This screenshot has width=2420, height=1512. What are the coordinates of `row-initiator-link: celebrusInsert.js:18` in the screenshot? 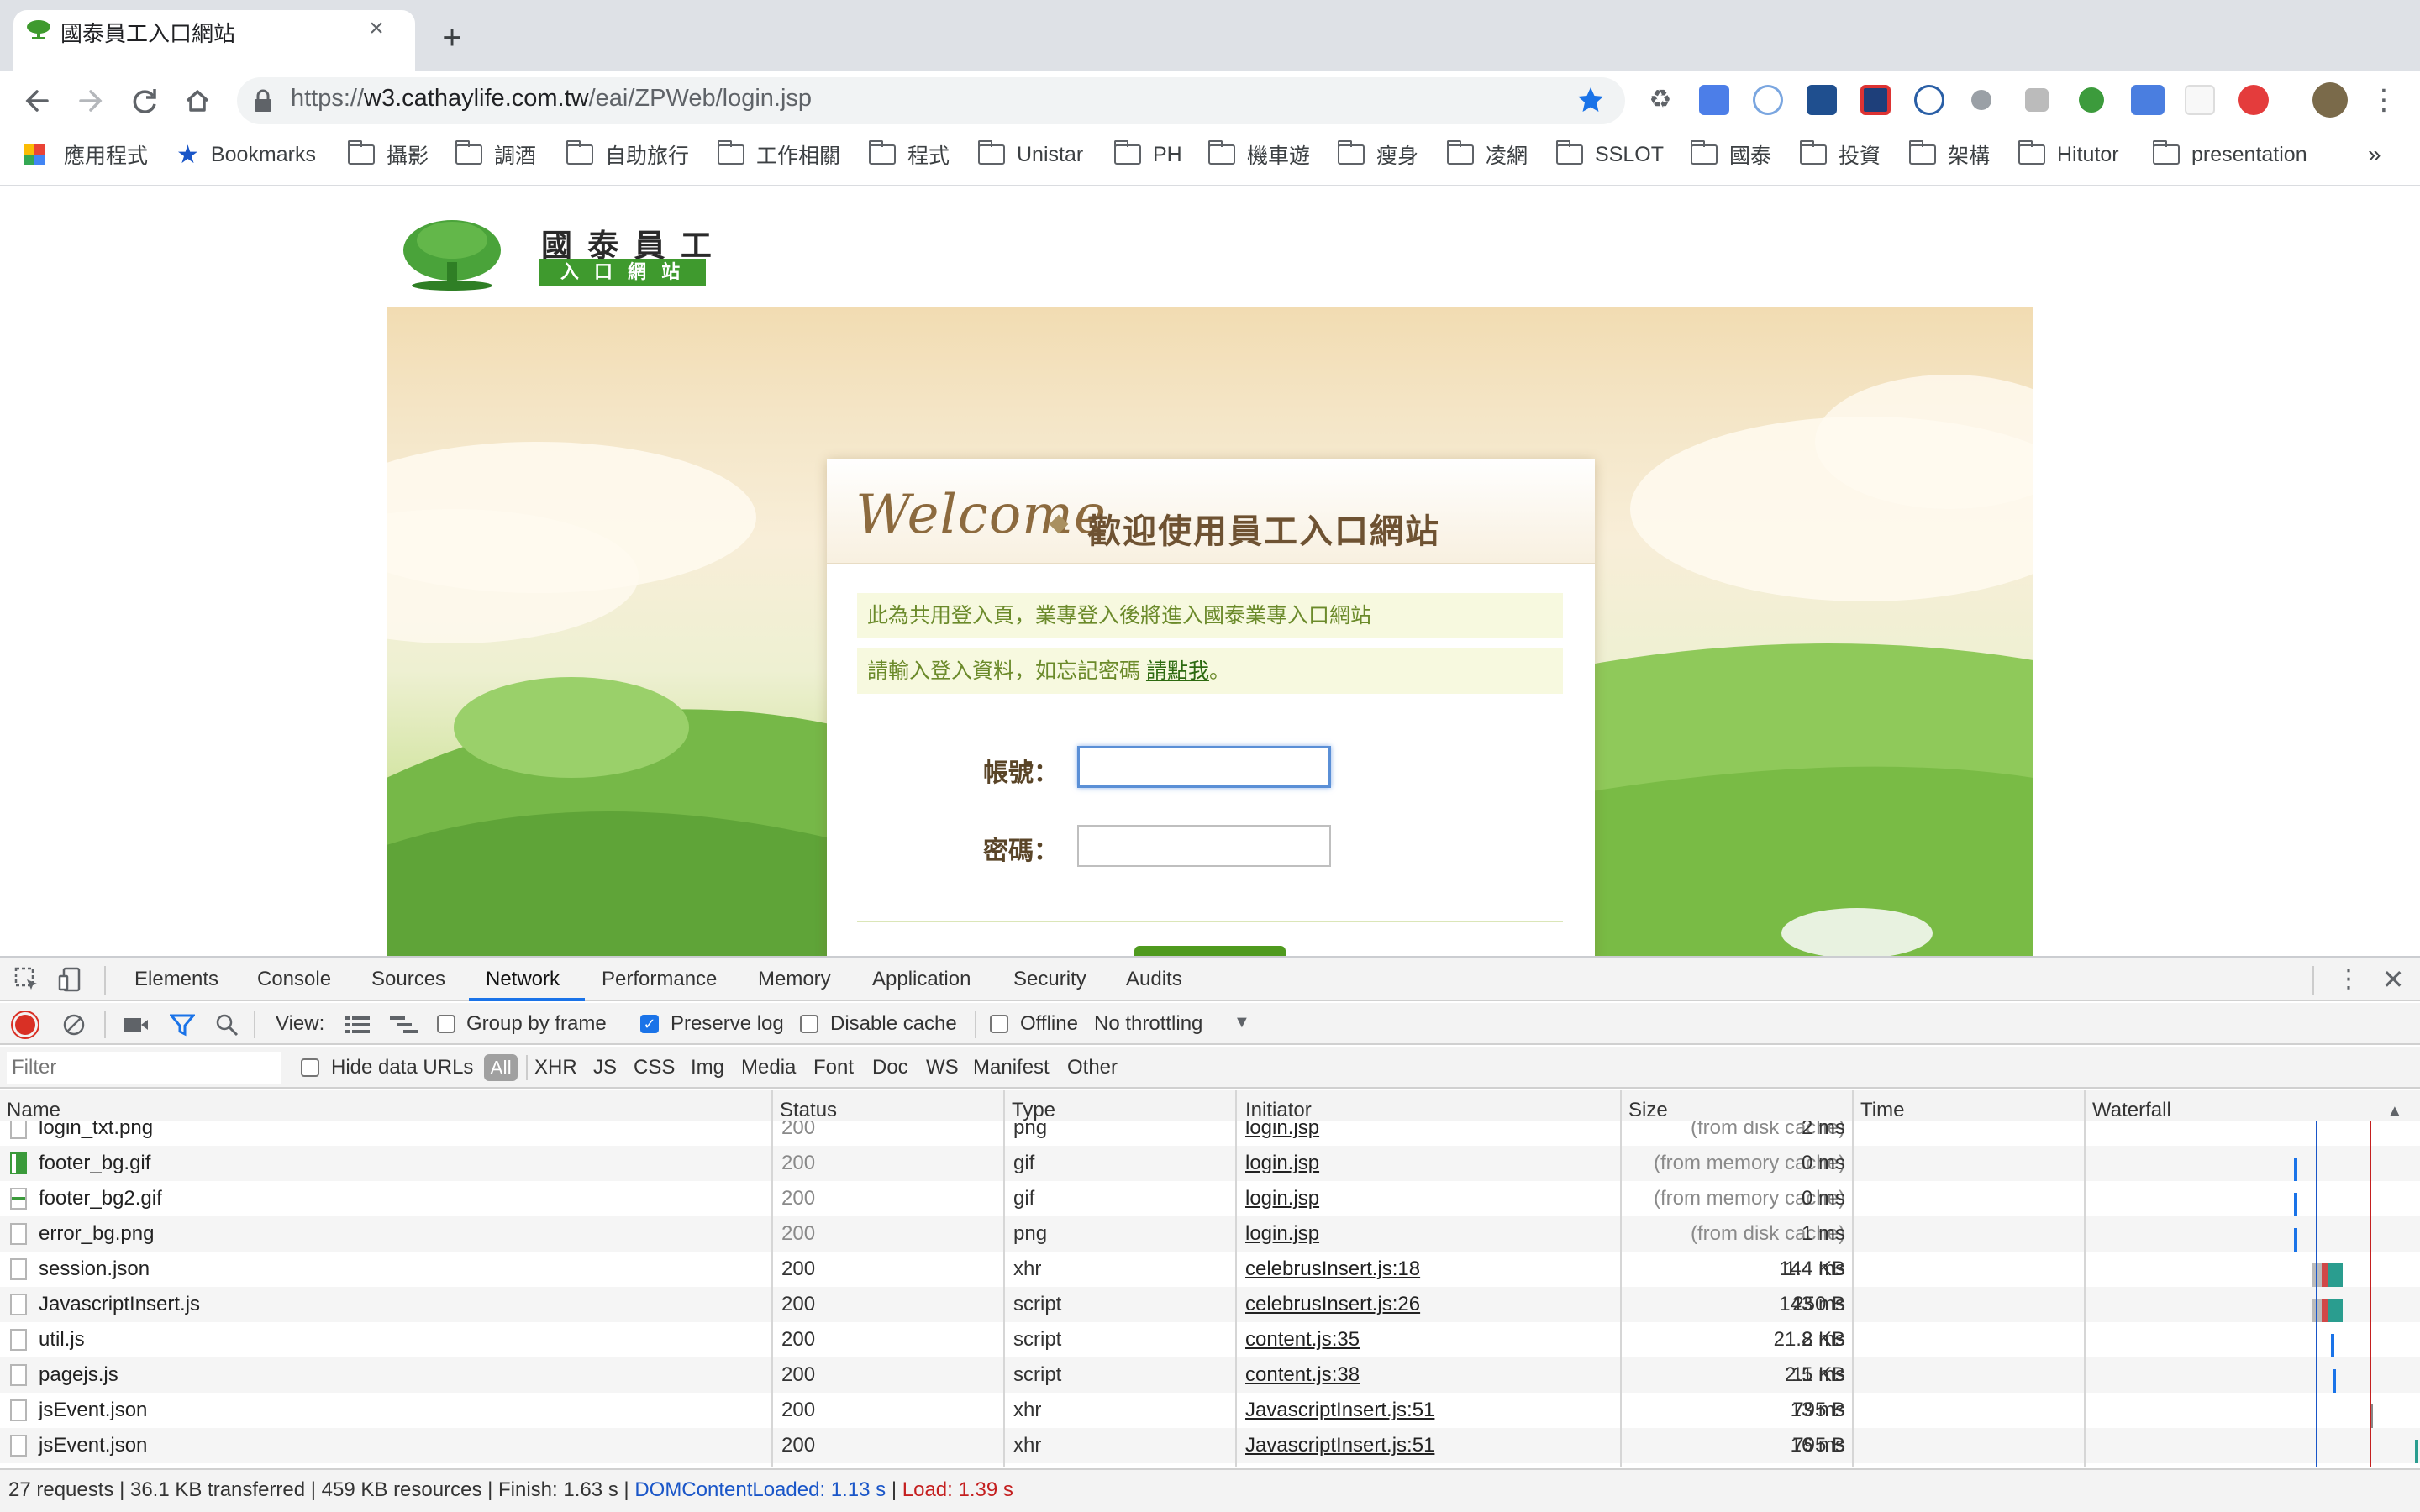 It's located at (1332, 1269).